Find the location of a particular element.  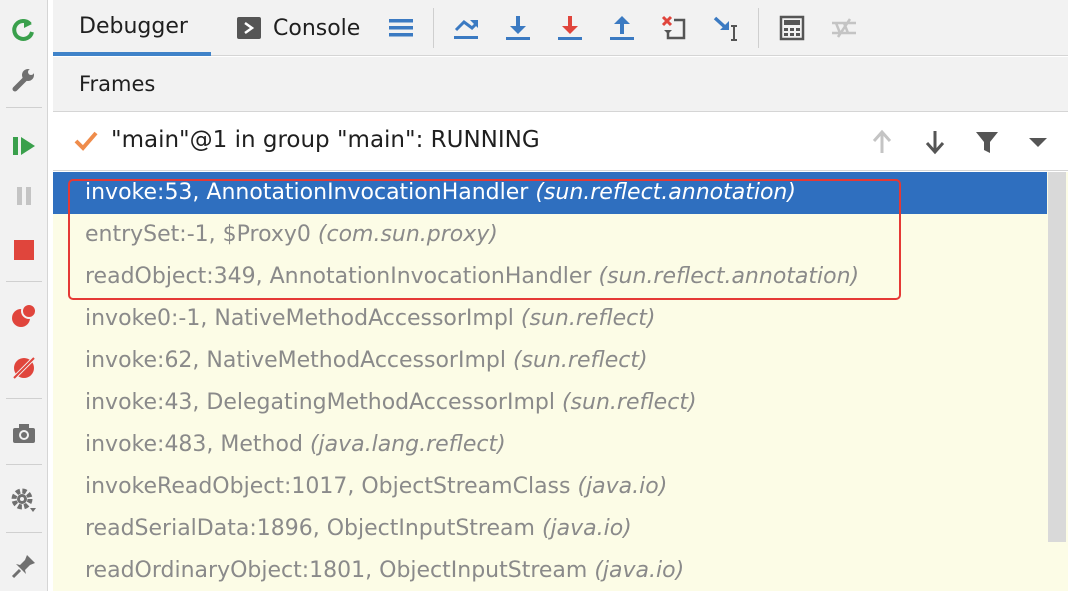

next-frame-icon is located at coordinates (935, 142).